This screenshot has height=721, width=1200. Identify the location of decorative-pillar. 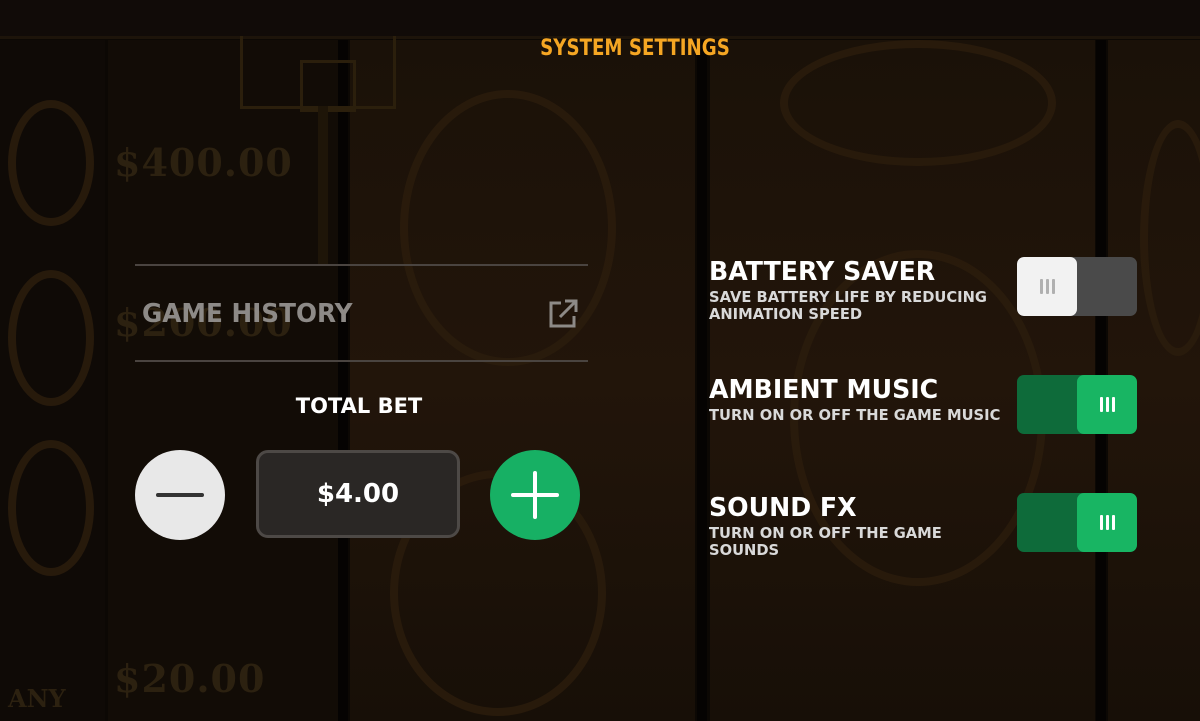
(323, 186).